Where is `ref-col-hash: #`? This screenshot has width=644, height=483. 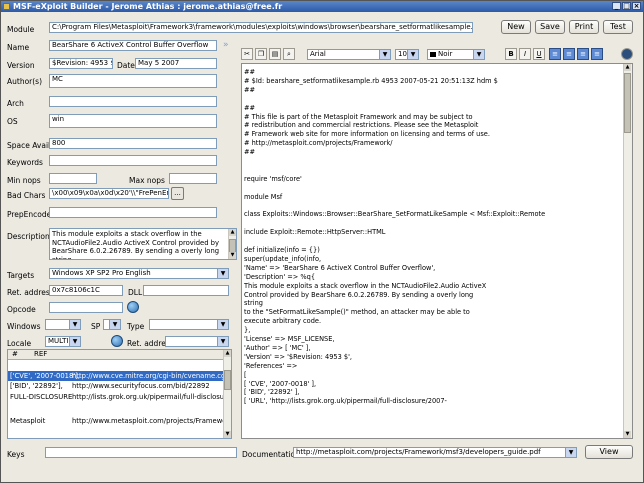
ref-col-hash: # is located at coordinates (15, 354).